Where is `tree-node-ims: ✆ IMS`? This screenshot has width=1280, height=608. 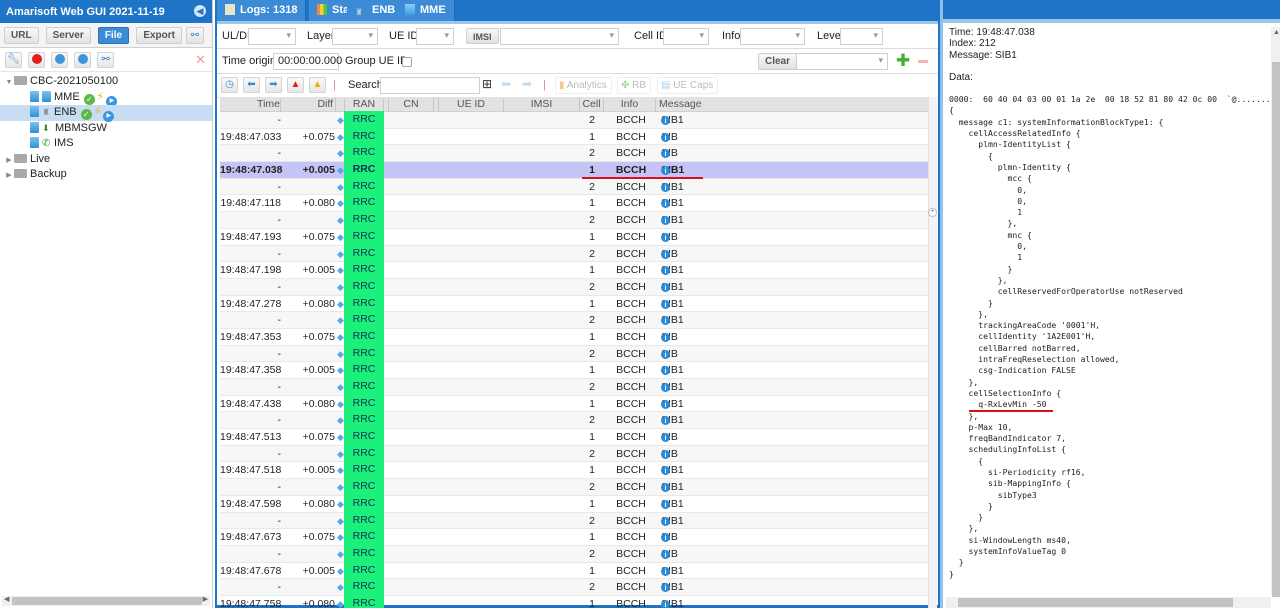
tree-node-ims: ✆ IMS is located at coordinates (106, 144).